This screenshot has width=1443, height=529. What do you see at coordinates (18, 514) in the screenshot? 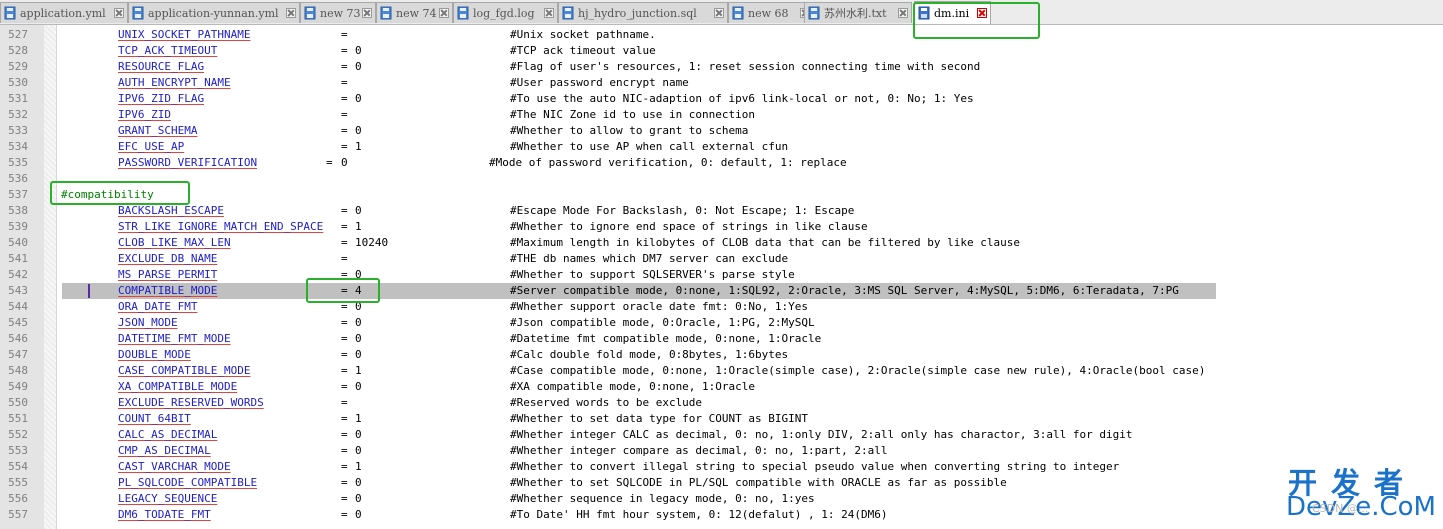
I see `line-number: 557` at bounding box center [18, 514].